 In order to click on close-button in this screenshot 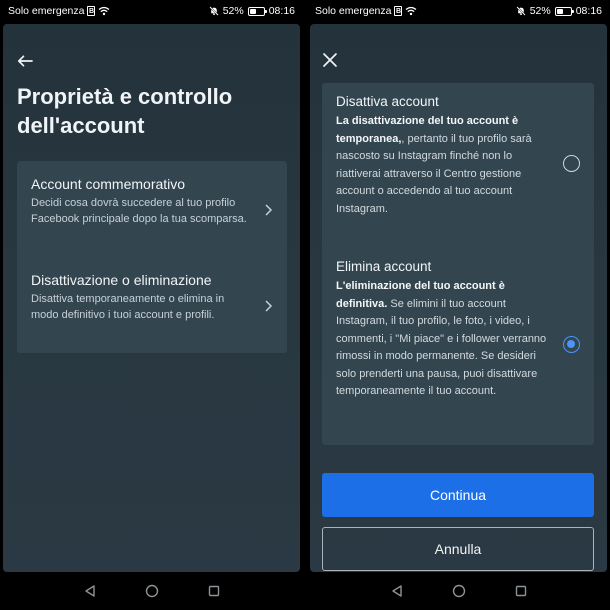, I will do `click(330, 60)`.